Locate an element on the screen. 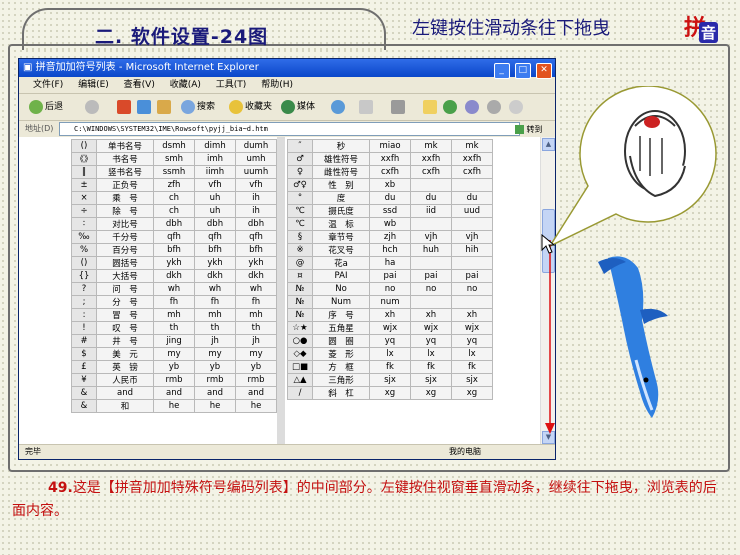 Image resolution: width=740 pixels, height=555 pixels. tools-button is located at coordinates (473, 107).